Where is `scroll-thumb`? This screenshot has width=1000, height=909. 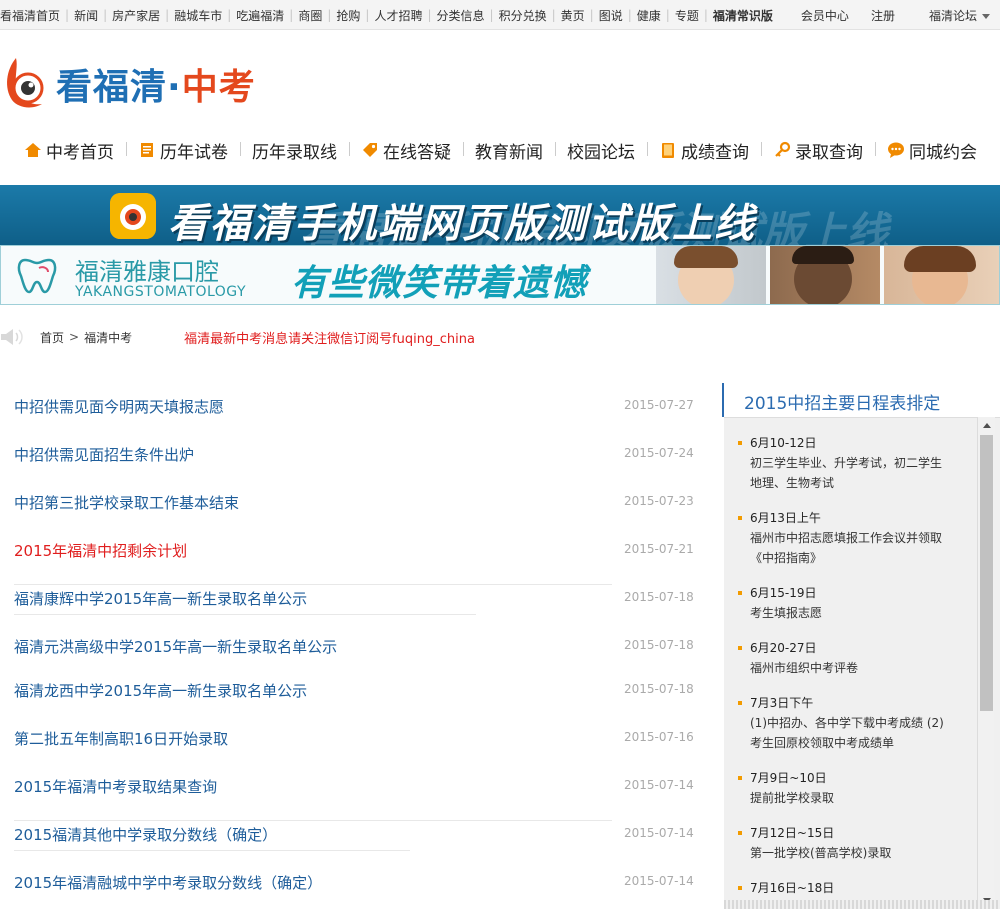 scroll-thumb is located at coordinates (986, 573).